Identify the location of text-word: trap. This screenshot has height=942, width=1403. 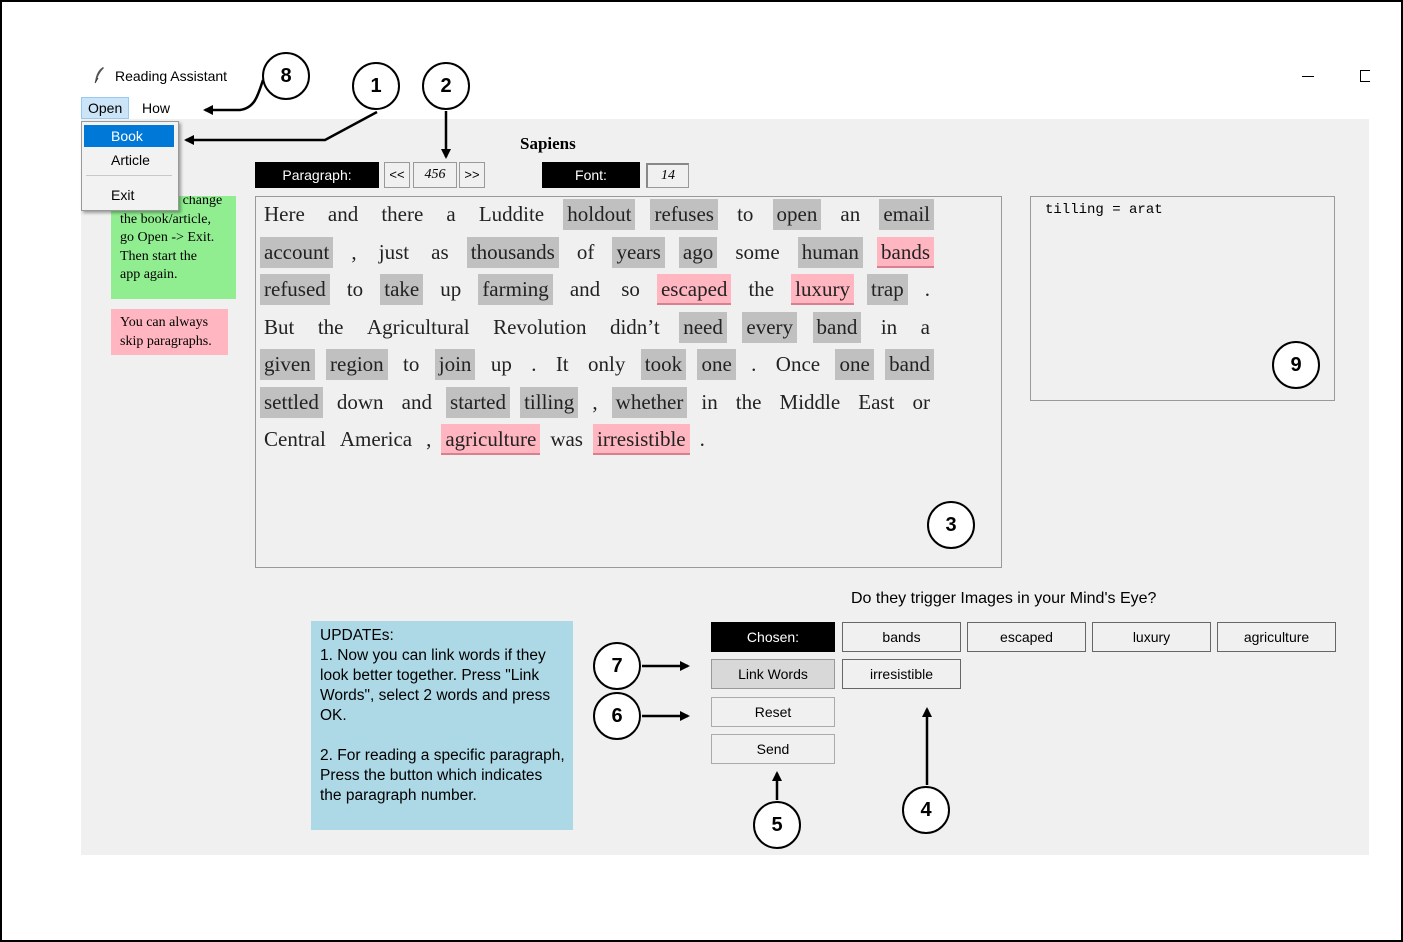
(887, 289).